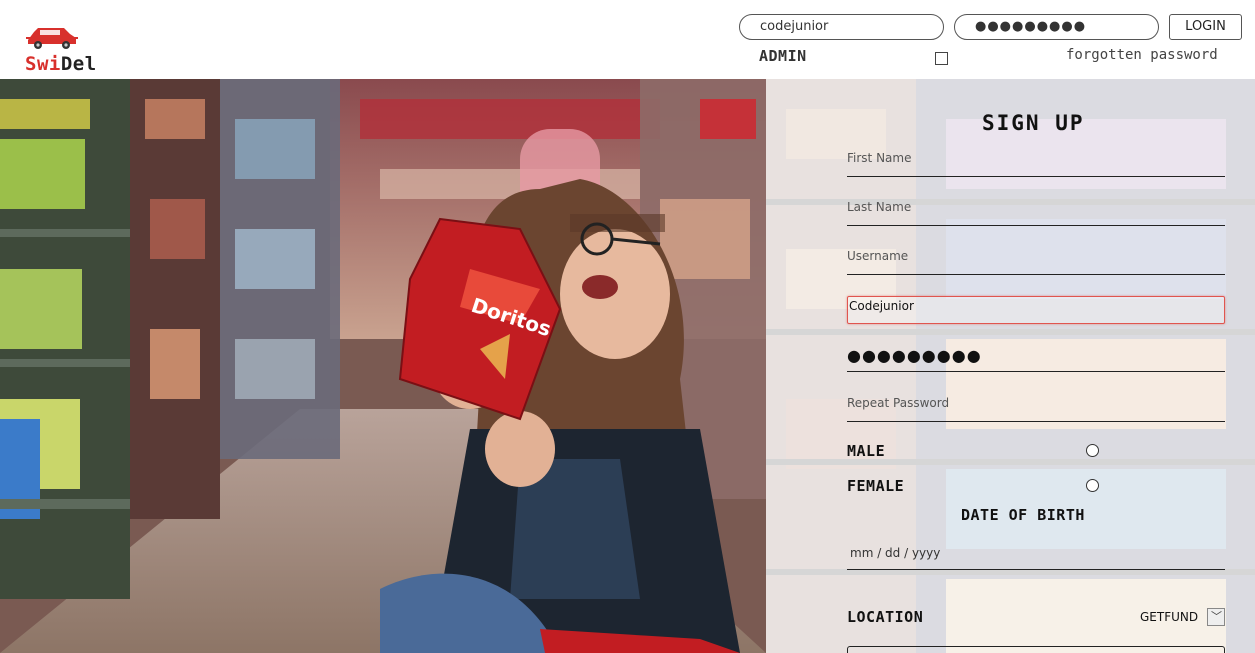  What do you see at coordinates (914, 355) in the screenshot?
I see `password-value: ●●●●●●●●●` at bounding box center [914, 355].